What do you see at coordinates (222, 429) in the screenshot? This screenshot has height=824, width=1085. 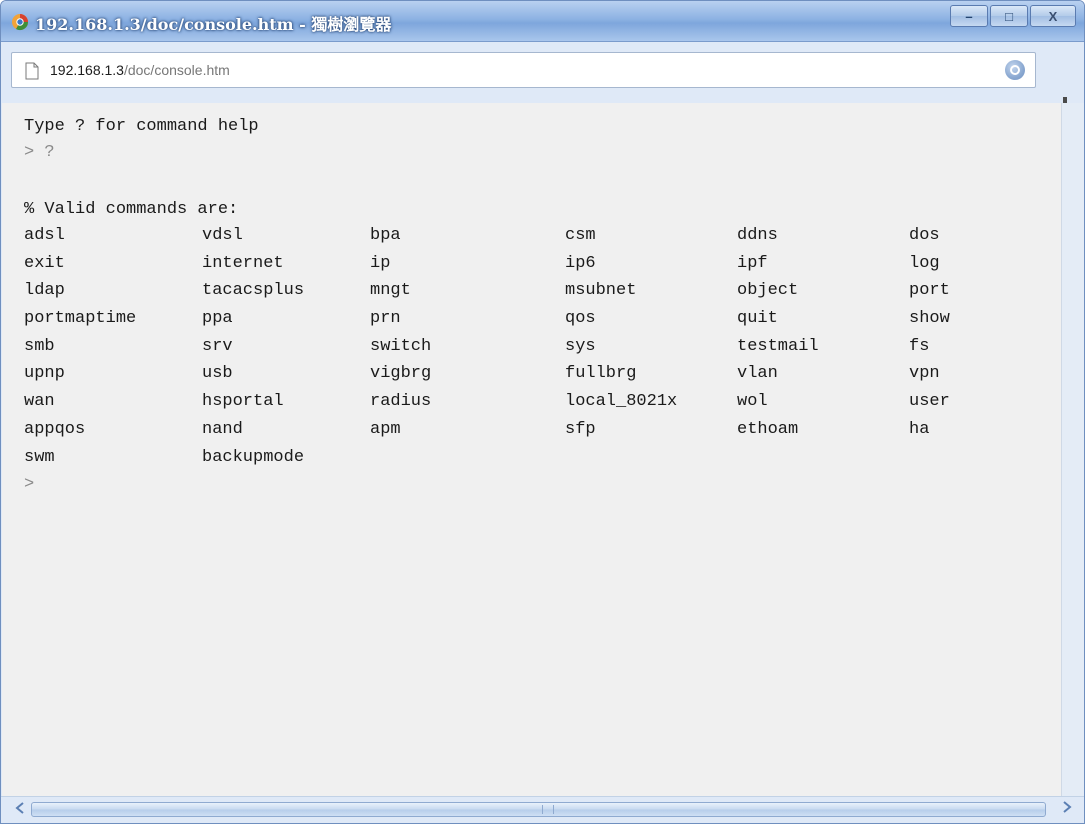 I see `command-item: nand` at bounding box center [222, 429].